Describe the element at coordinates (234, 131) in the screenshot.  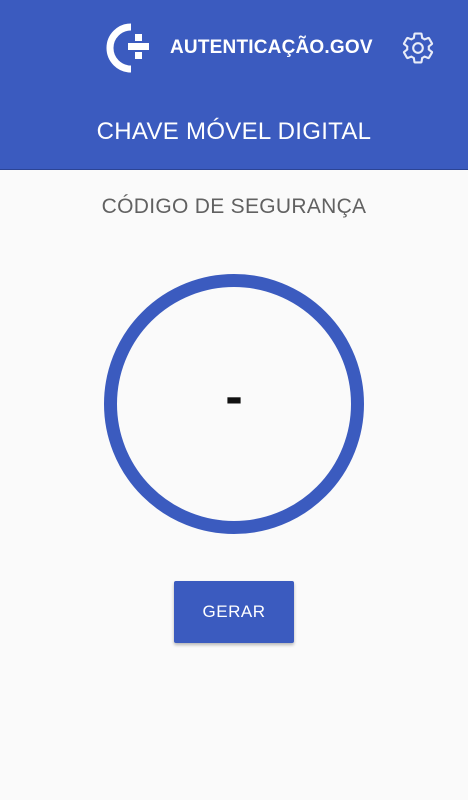
I see `app-title: CHAVE MÓVEL DIGITAL` at that location.